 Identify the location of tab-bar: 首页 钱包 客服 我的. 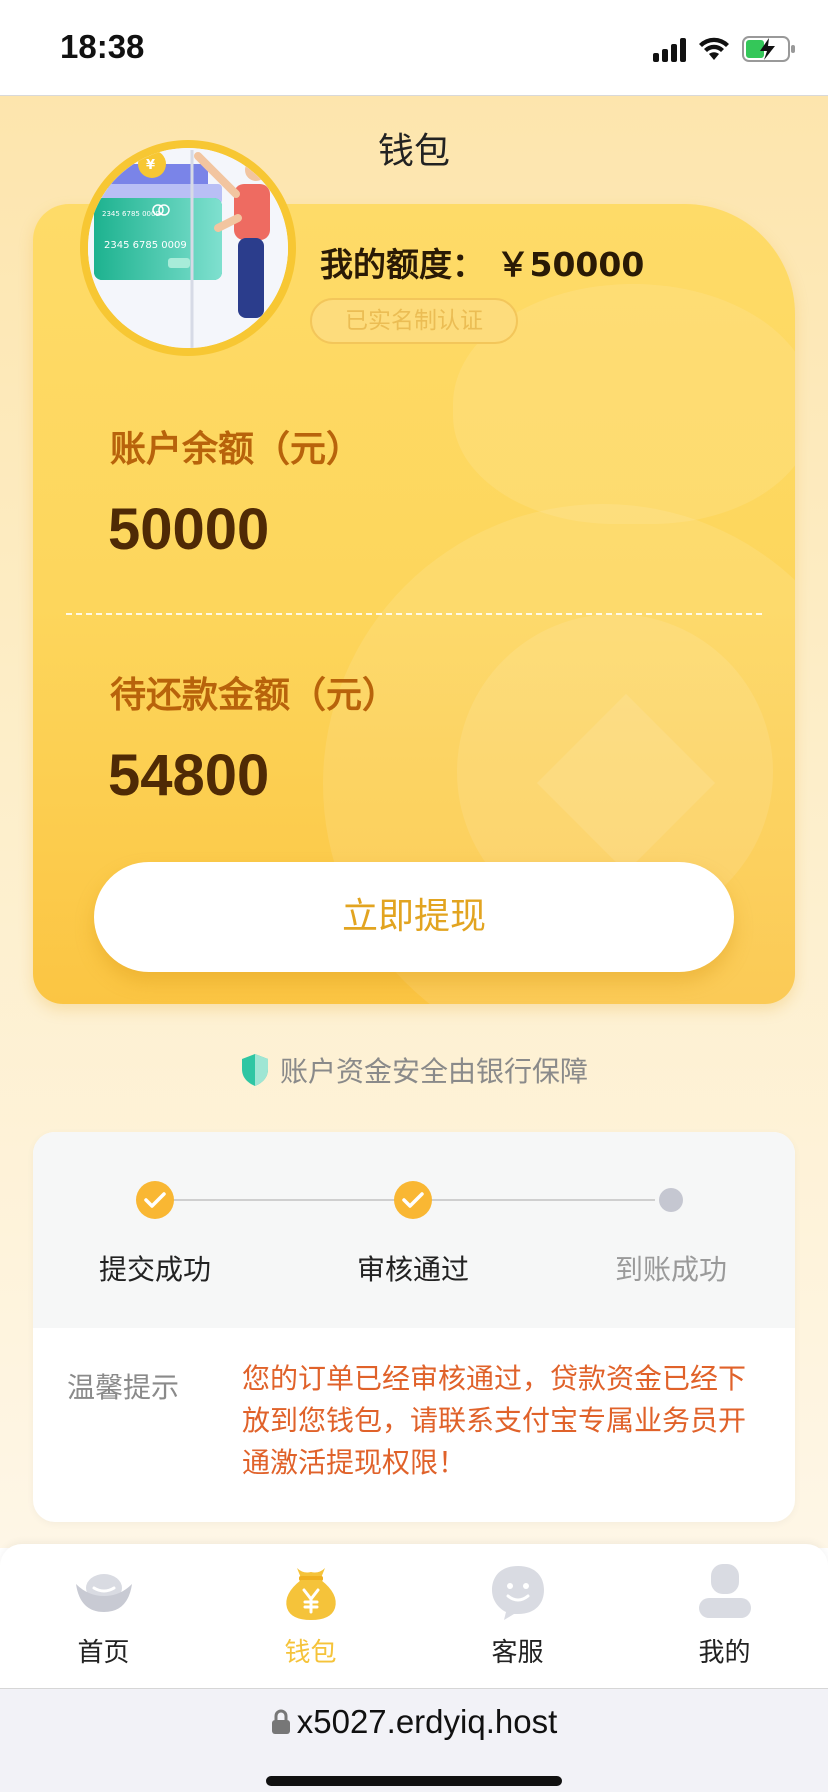
(414, 1616).